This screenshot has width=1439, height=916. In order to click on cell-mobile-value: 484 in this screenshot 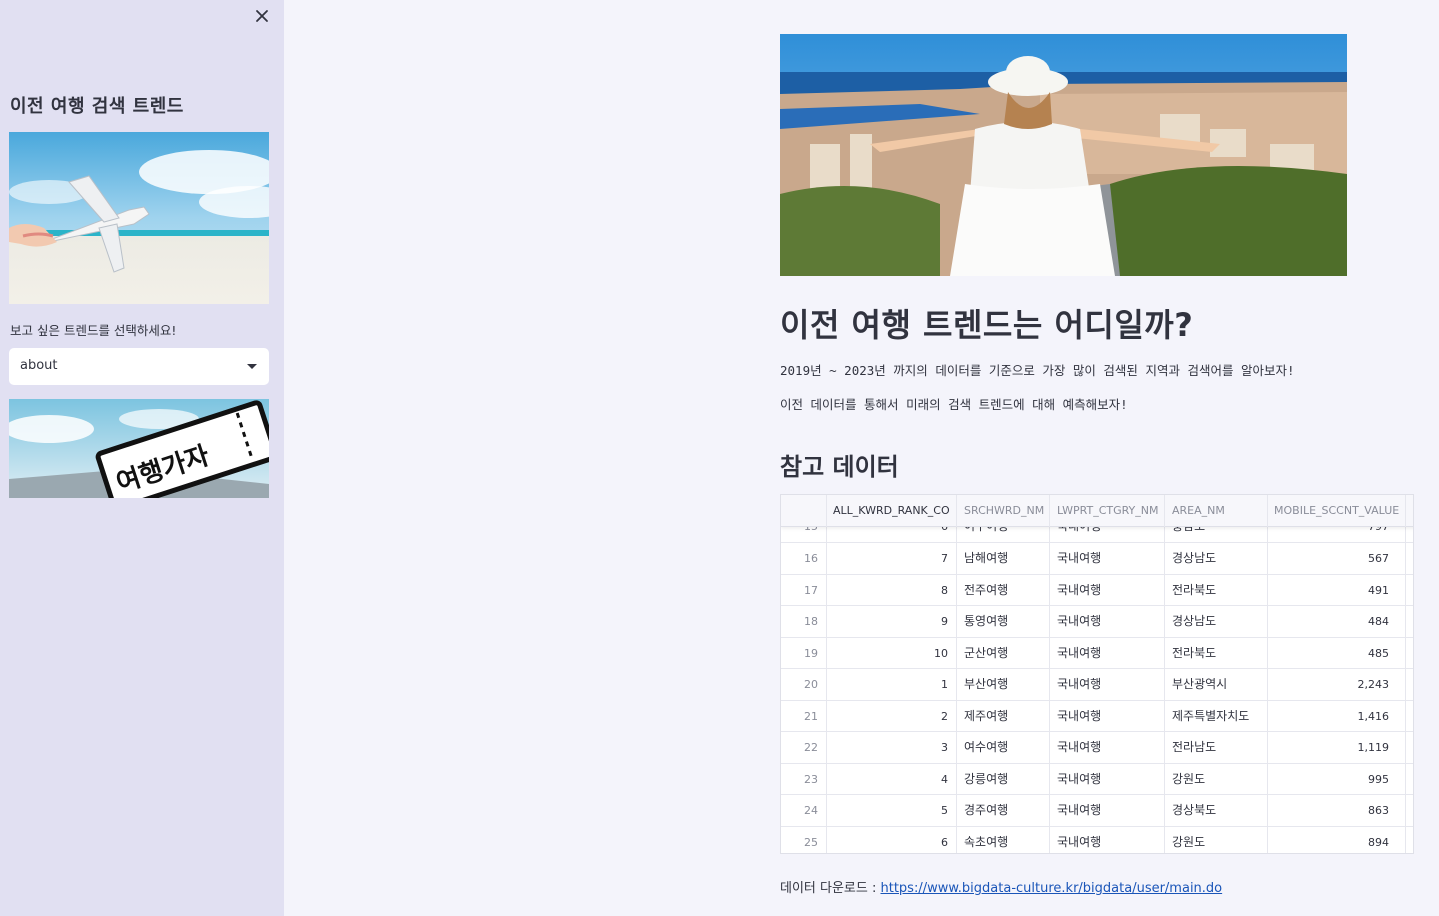, I will do `click(1337, 622)`.